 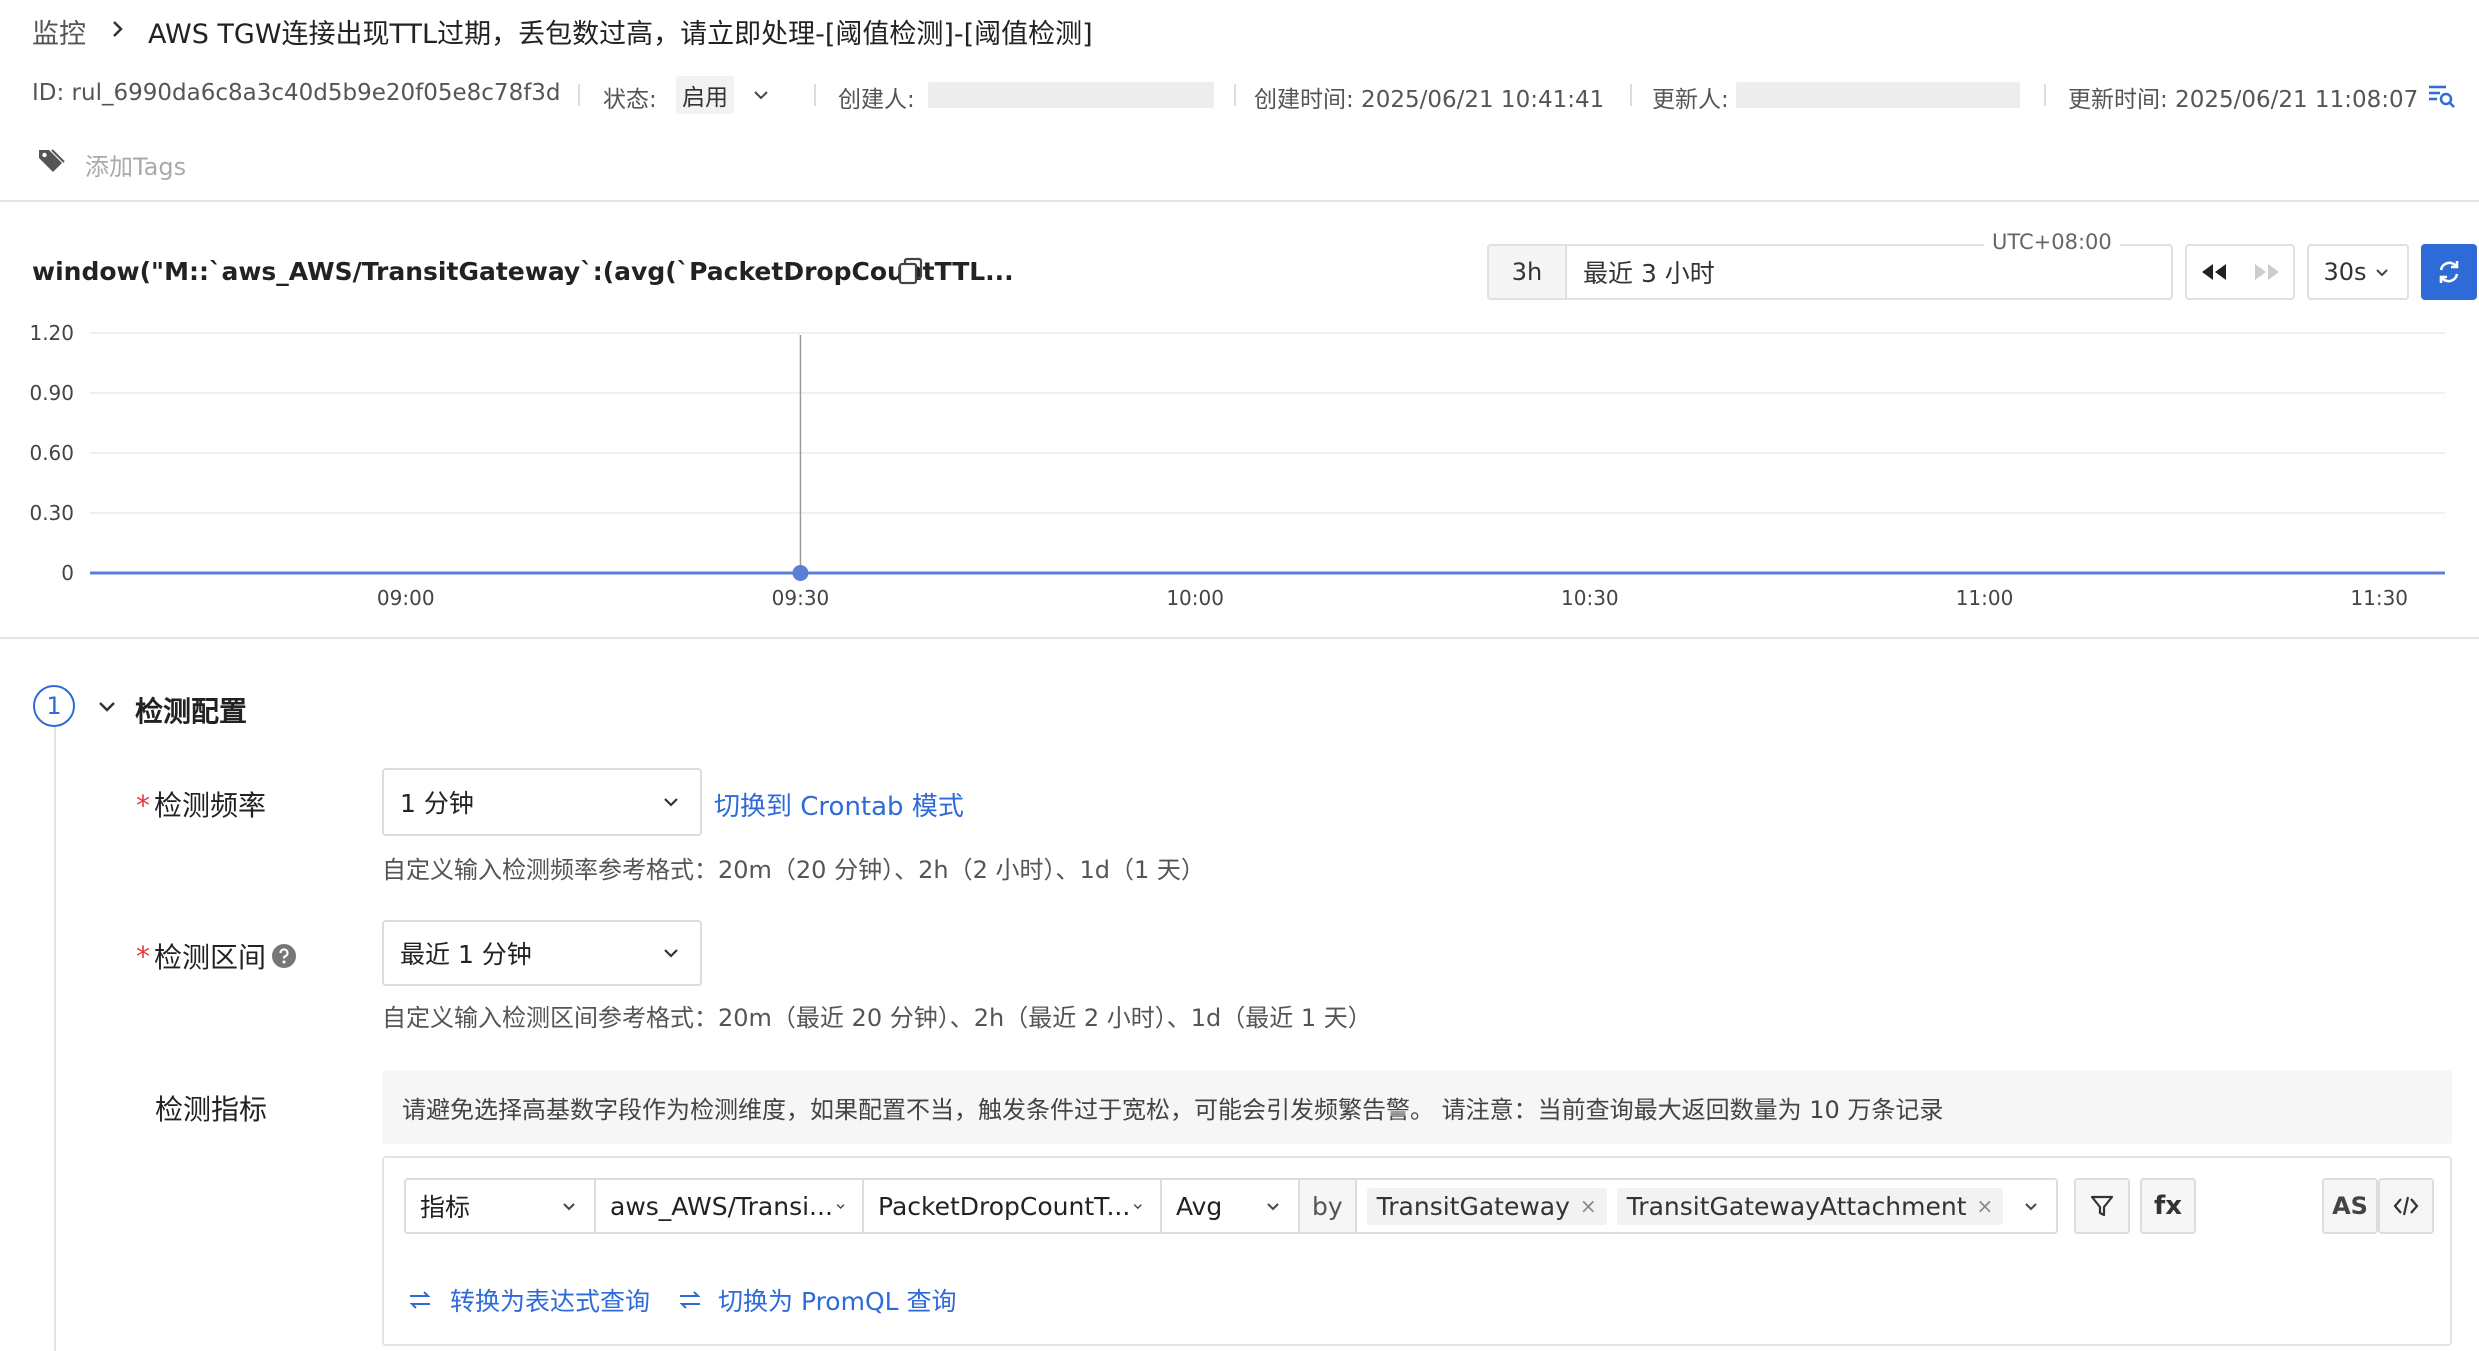 What do you see at coordinates (800, 573) in the screenshot?
I see `hover-point` at bounding box center [800, 573].